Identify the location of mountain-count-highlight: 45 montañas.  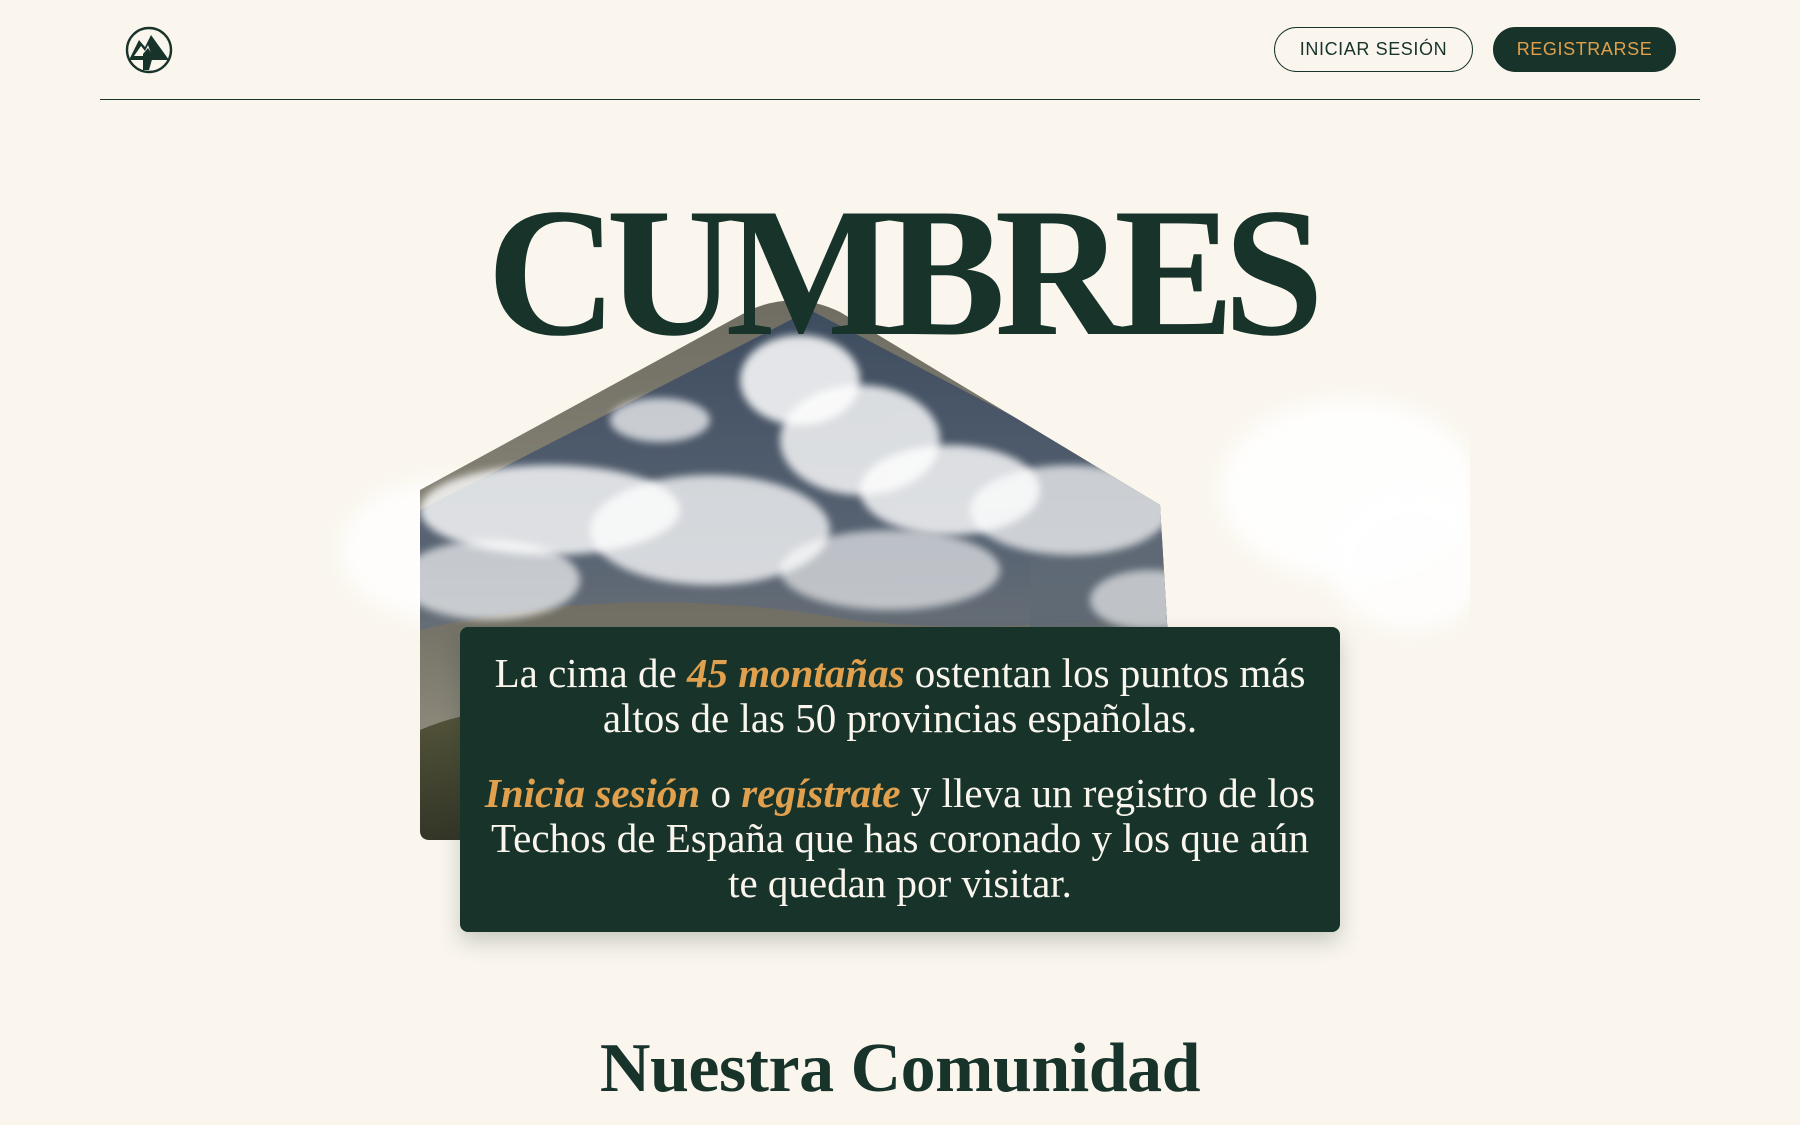
(795, 673).